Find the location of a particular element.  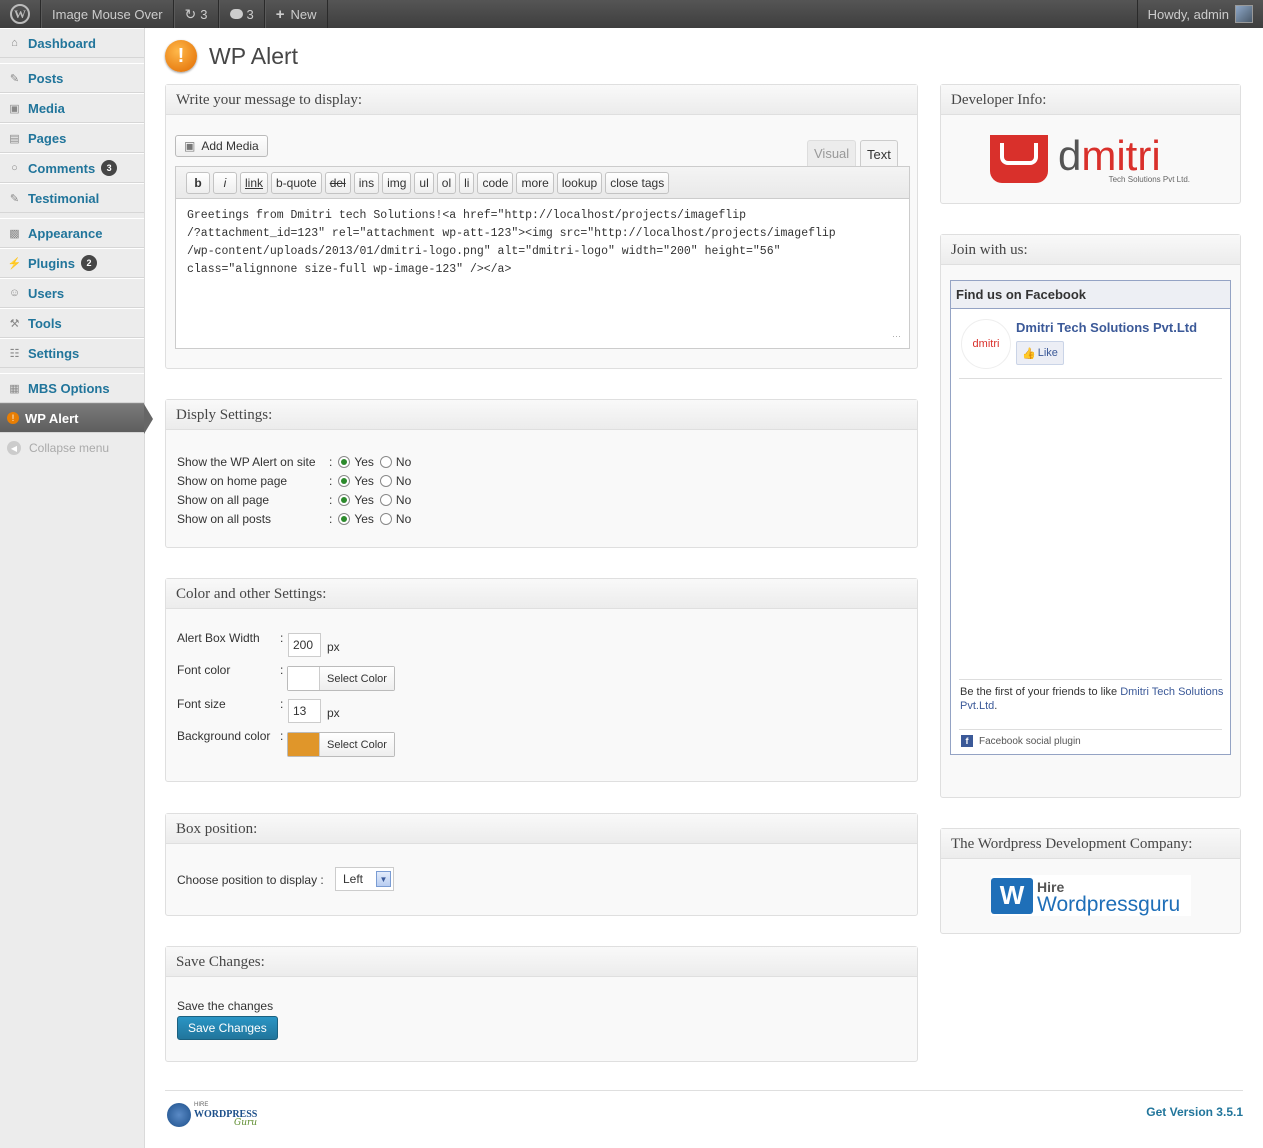

alert-width-input: 200 is located at coordinates (304, 645).